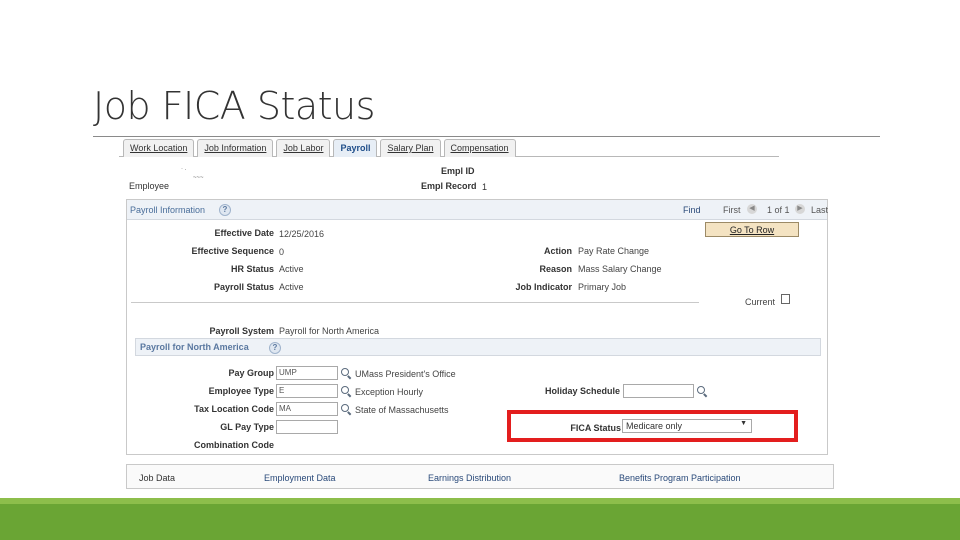 This screenshot has width=960, height=540. I want to click on previous-arrow-icon: ◀, so click(752, 209).